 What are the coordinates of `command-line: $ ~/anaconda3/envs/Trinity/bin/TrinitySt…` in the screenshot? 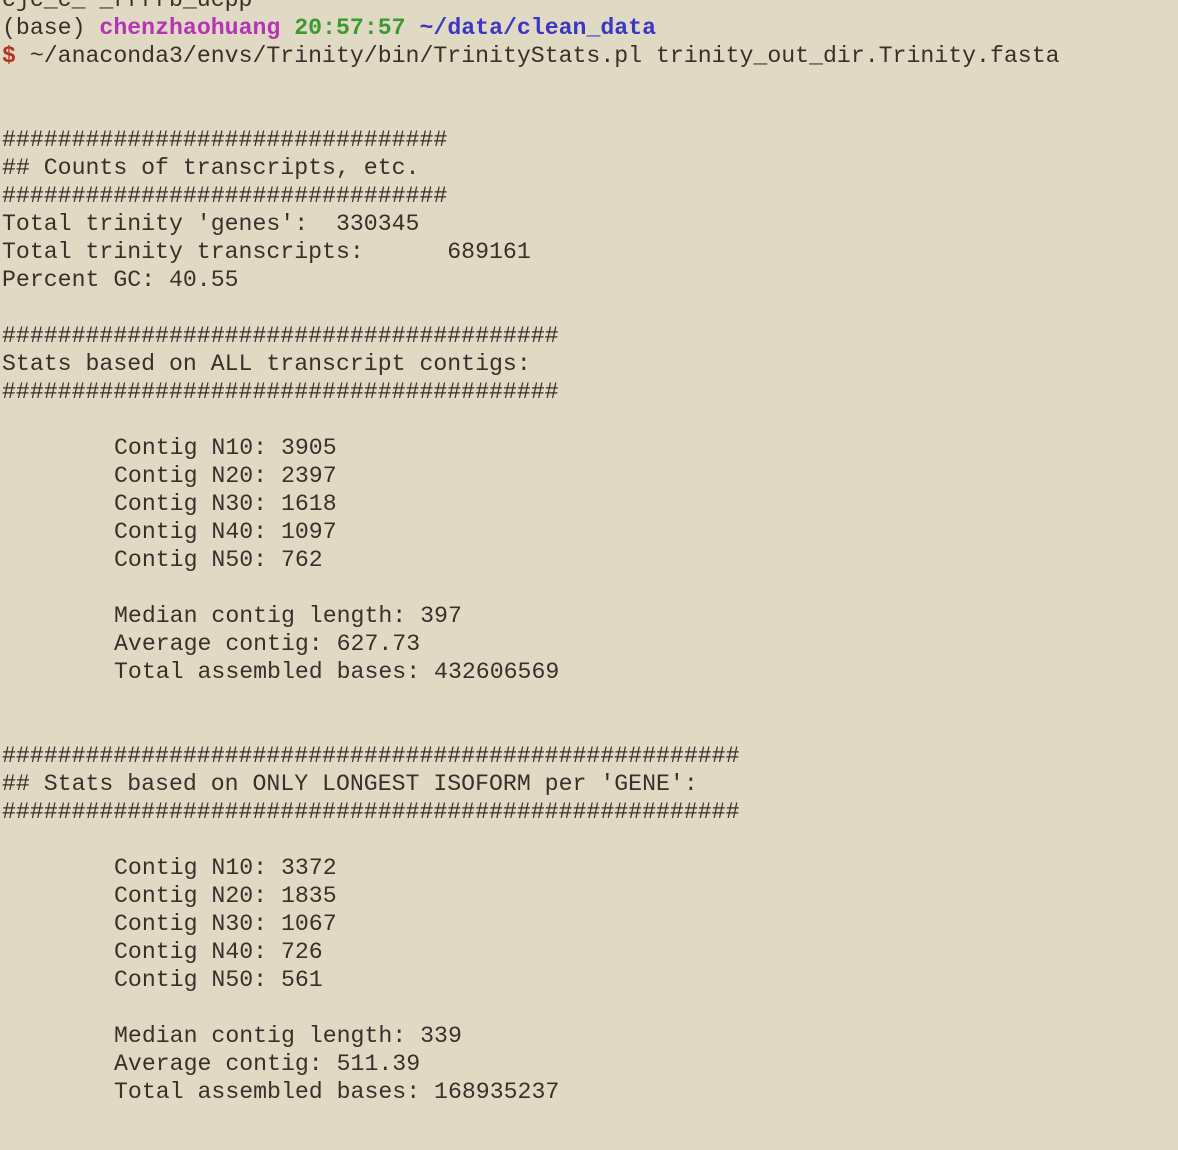 It's located at (531, 56).